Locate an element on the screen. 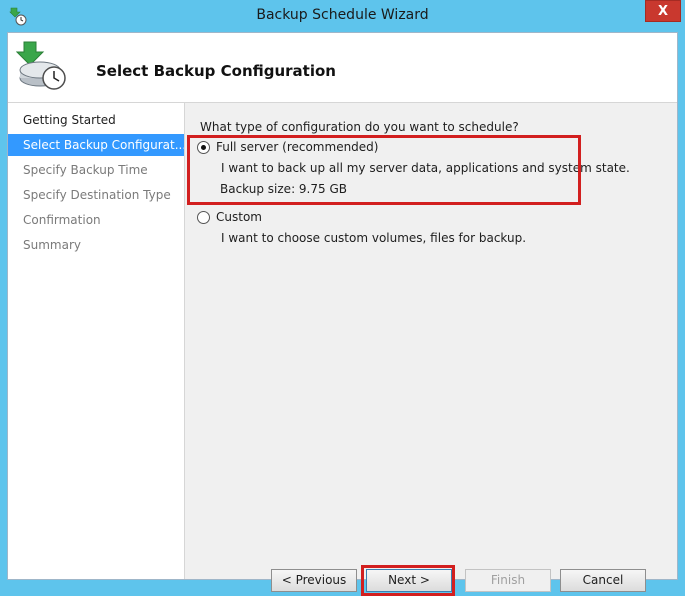 The height and width of the screenshot is (596, 685). close-button: X is located at coordinates (663, 11).